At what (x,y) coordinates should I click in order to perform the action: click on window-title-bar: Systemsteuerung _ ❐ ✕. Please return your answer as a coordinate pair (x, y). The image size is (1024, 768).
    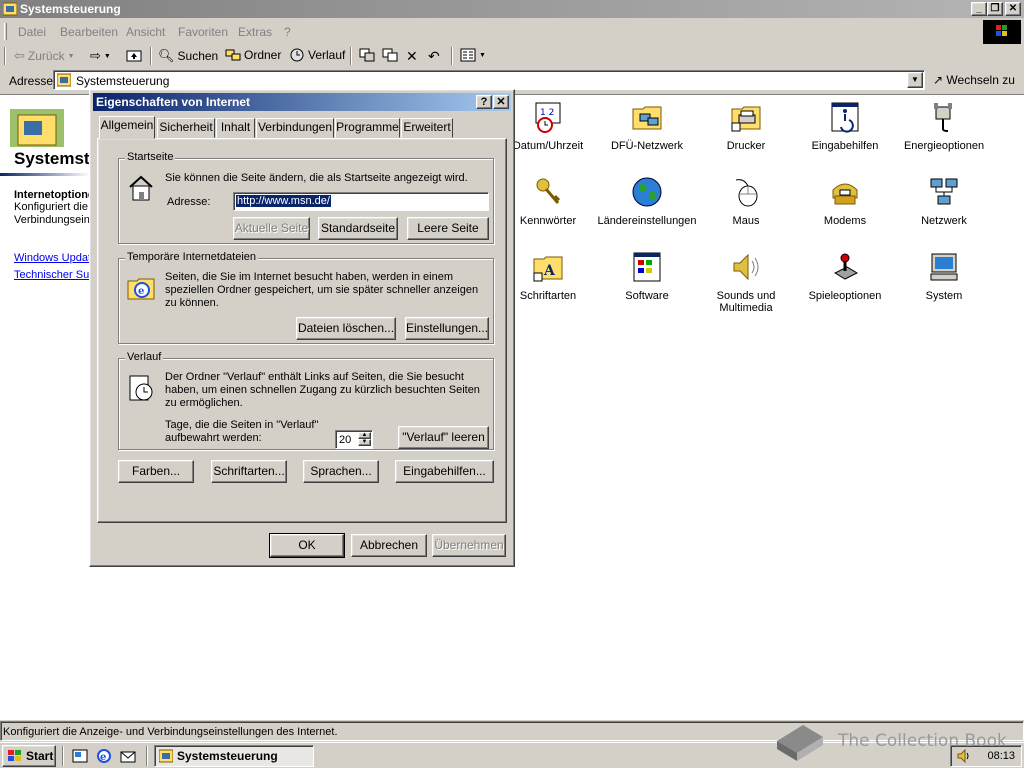
    Looking at the image, I should click on (512, 9).